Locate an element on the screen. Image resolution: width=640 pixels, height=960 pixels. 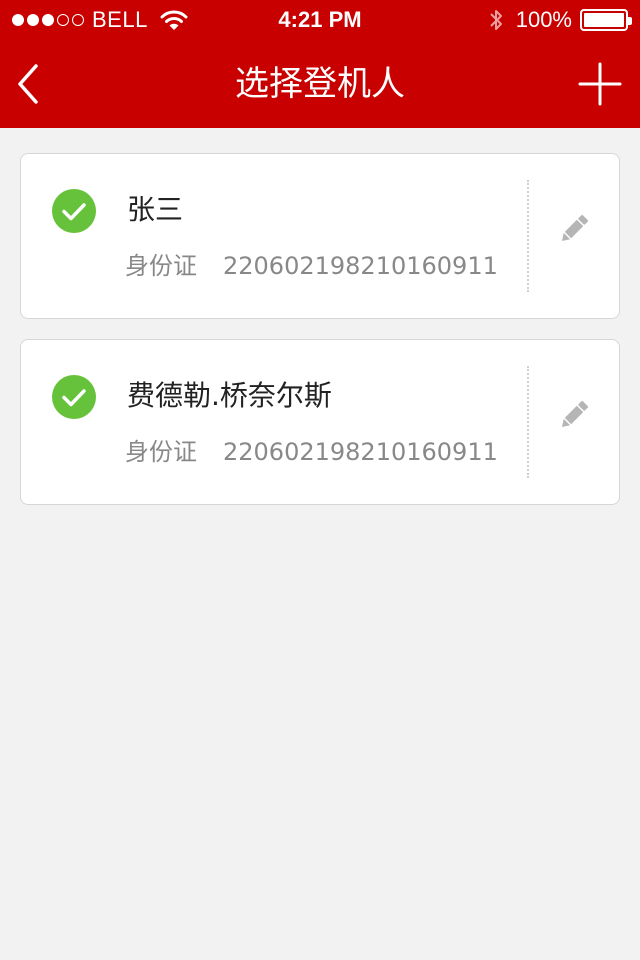
status-bar-right: 100% is located at coordinates (560, 20).